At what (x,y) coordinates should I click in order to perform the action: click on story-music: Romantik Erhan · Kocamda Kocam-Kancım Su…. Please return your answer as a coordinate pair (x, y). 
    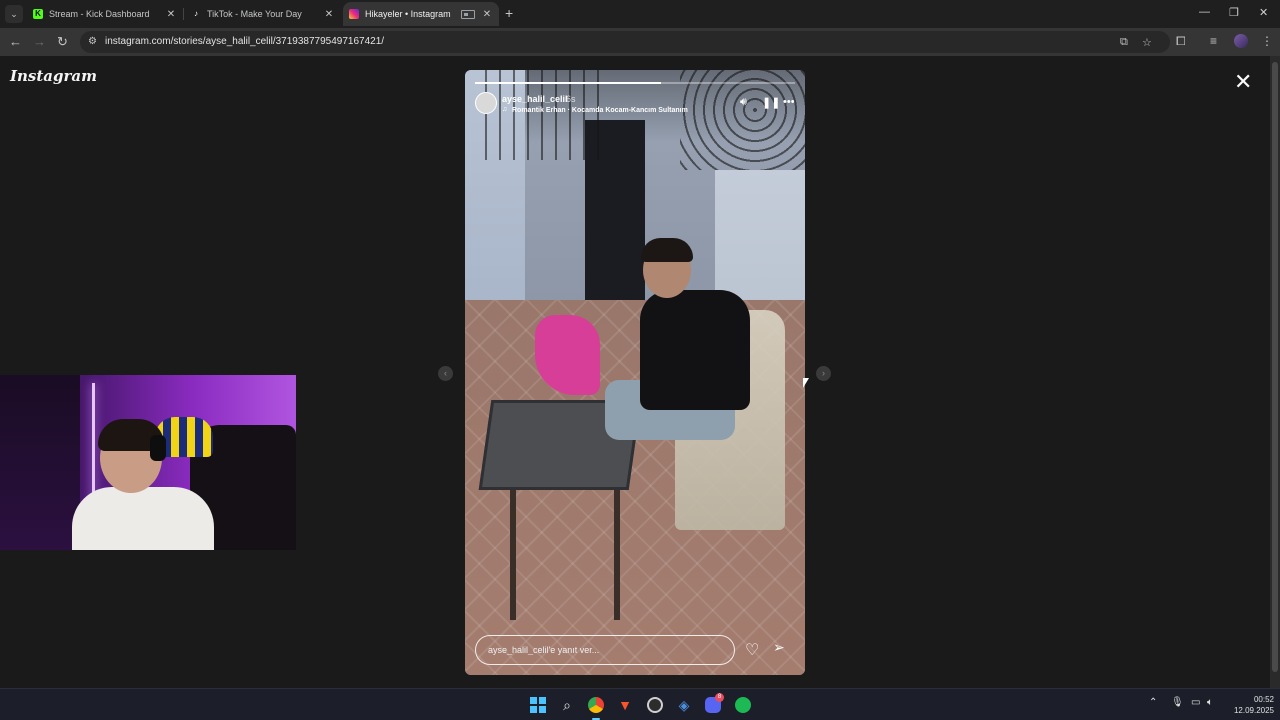
    Looking at the image, I should click on (600, 110).